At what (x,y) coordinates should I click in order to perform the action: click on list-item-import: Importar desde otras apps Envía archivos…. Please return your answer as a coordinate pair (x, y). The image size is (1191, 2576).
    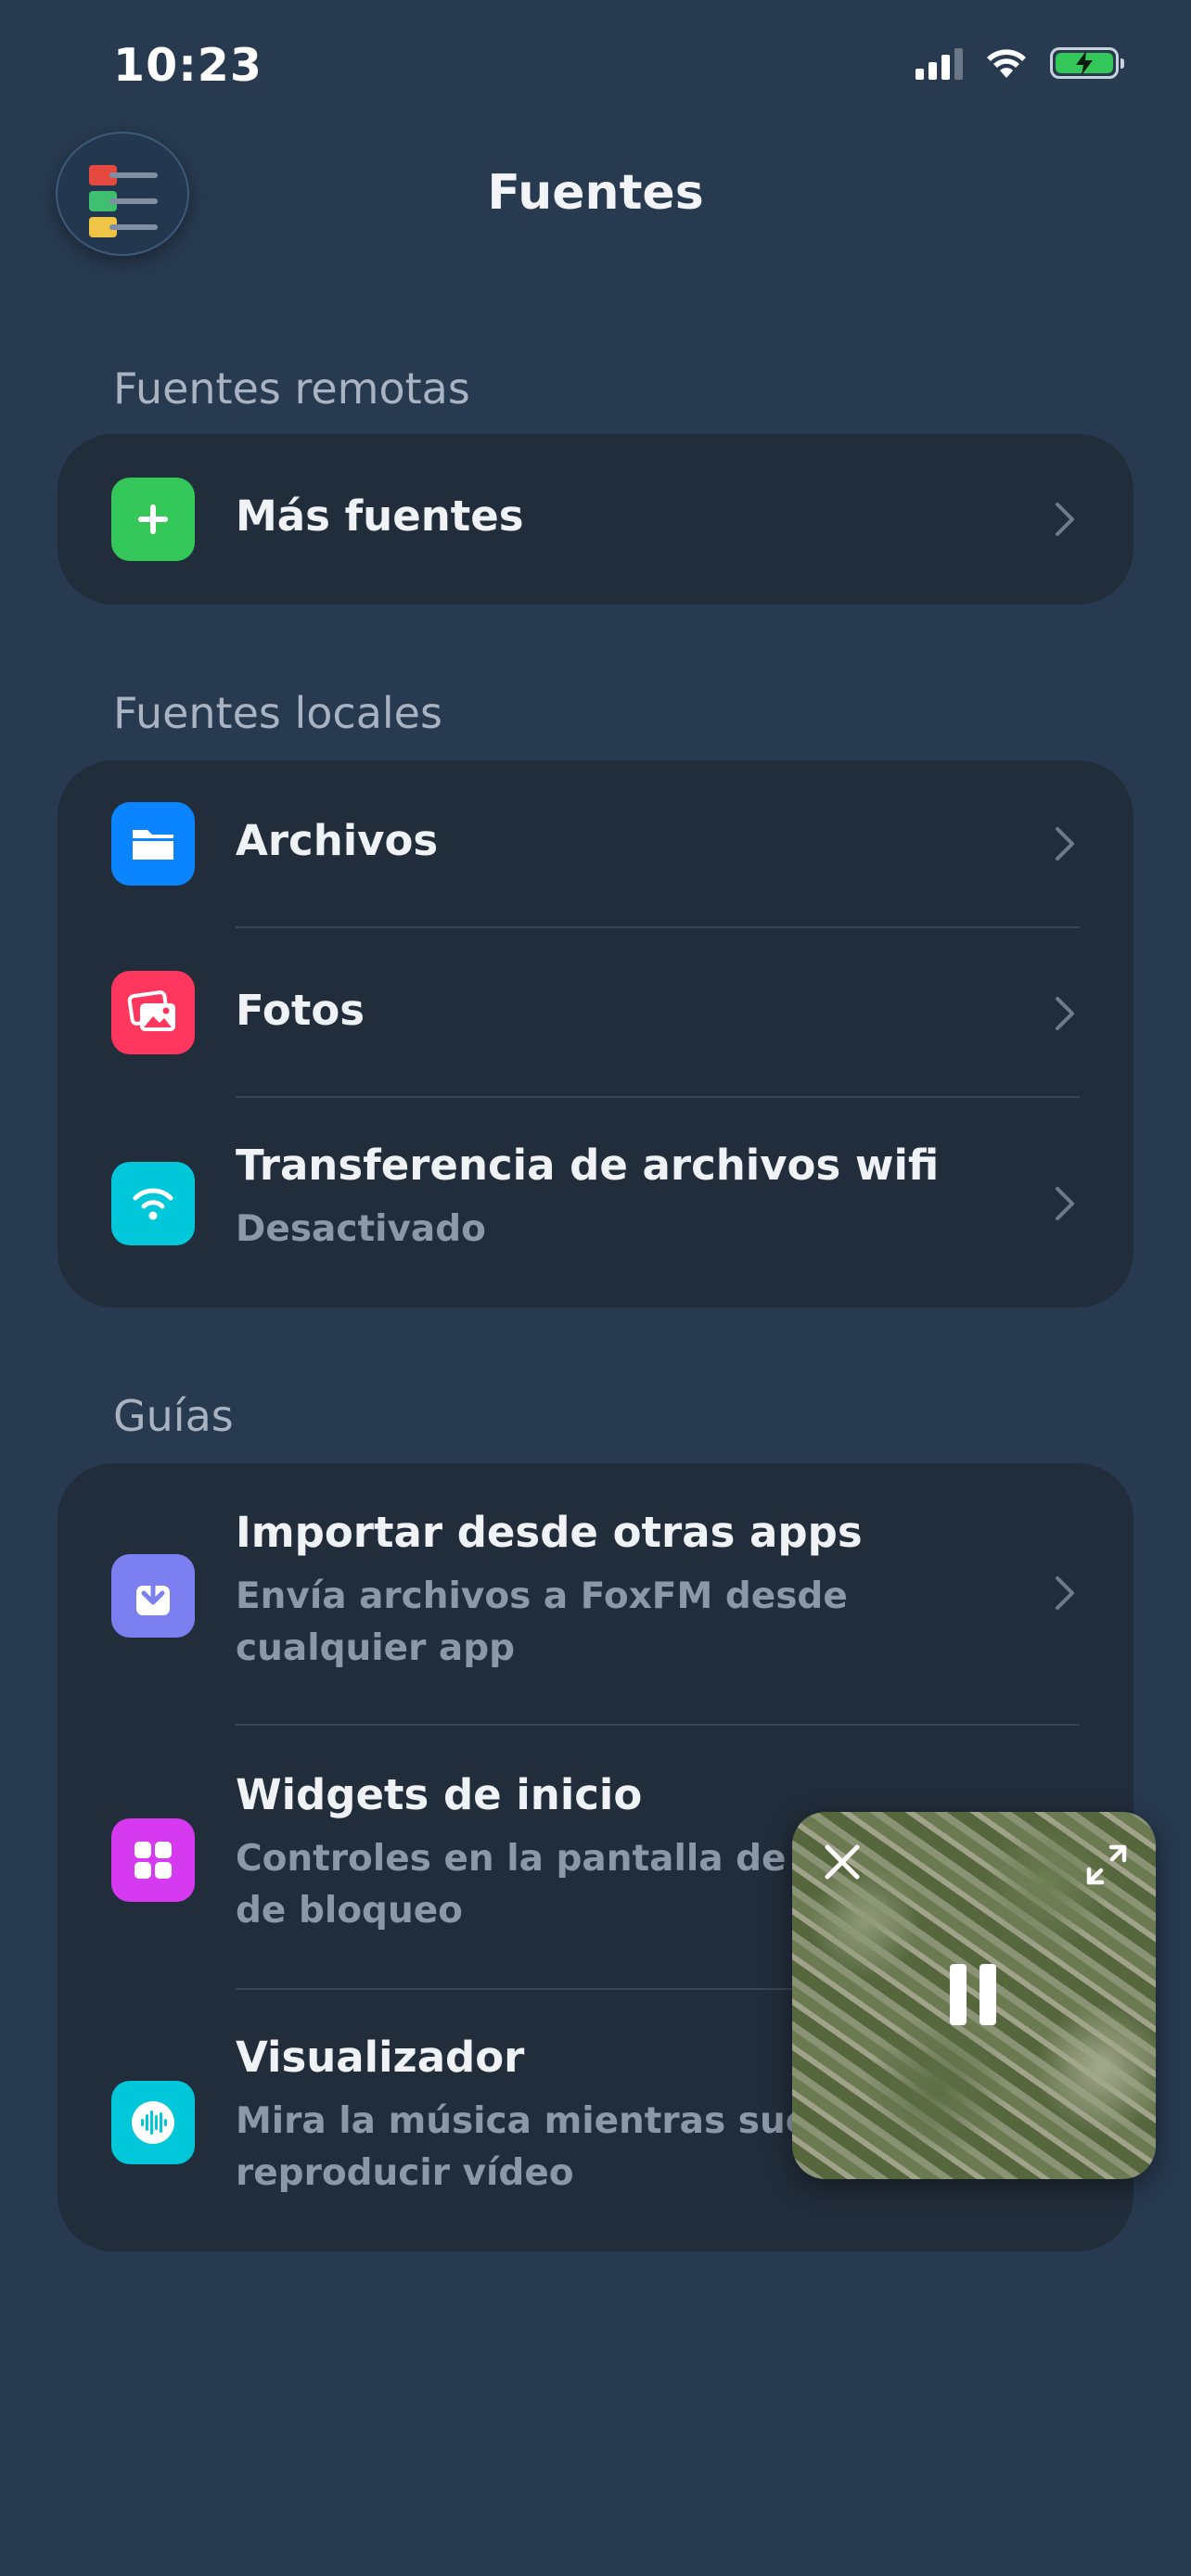
    Looking at the image, I should click on (595, 1594).